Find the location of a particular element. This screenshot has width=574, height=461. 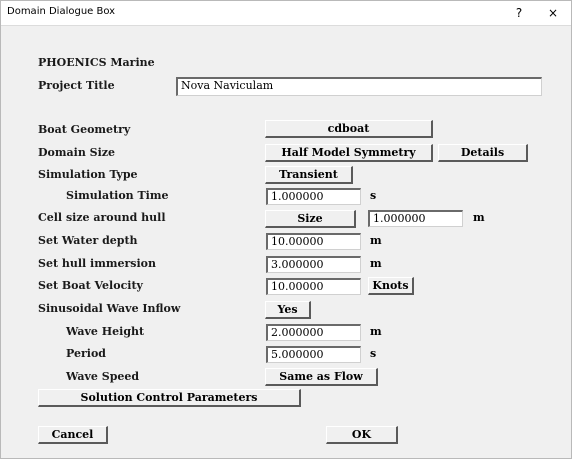

simulation-time-unit: s is located at coordinates (373, 195).